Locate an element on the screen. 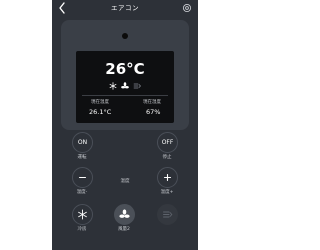 This screenshot has width=320, height=250. power-on-text: ON is located at coordinates (82, 142).